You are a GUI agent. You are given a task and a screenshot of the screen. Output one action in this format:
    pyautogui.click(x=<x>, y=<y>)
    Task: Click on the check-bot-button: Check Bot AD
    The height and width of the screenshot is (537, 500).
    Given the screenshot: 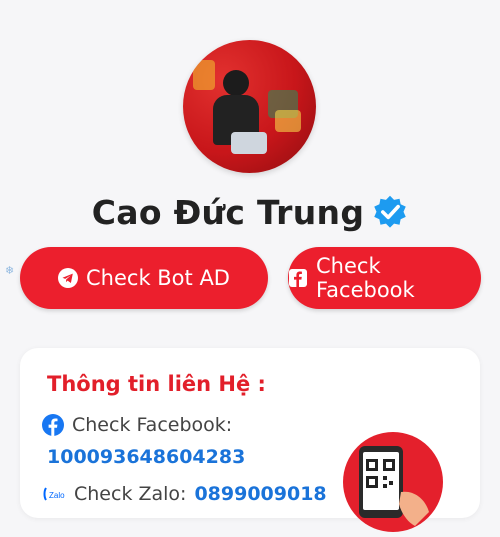 What is the action you would take?
    pyautogui.click(x=144, y=278)
    